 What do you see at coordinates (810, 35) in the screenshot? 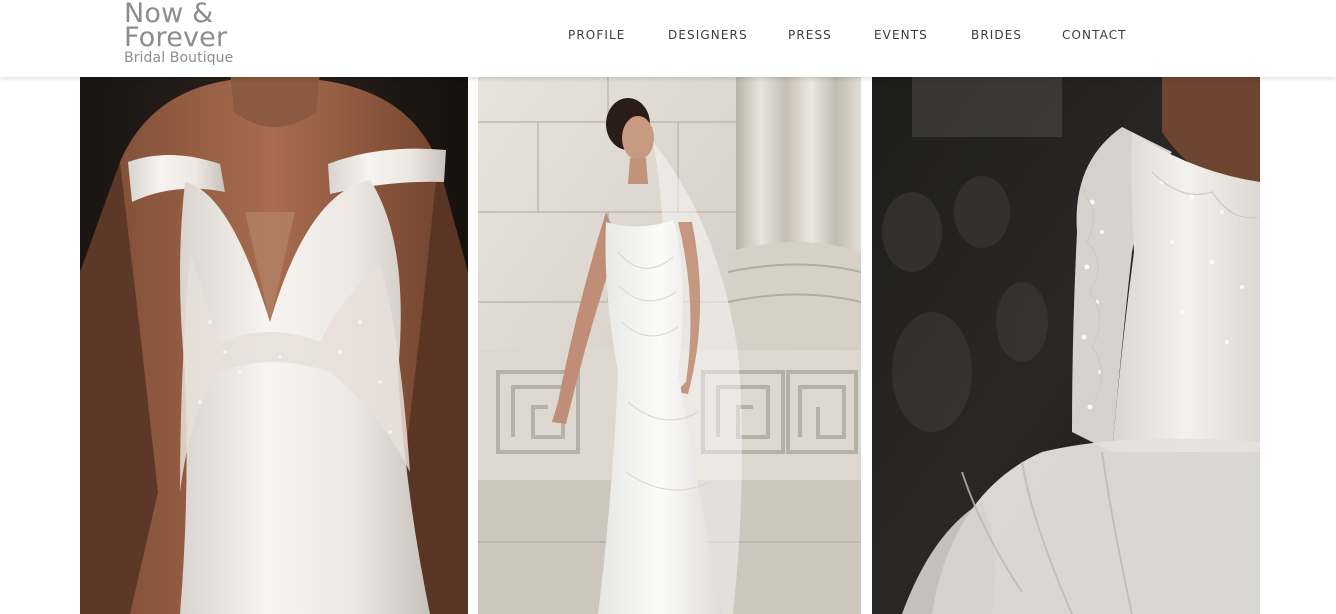
I see `nav-link-press: PRESS` at bounding box center [810, 35].